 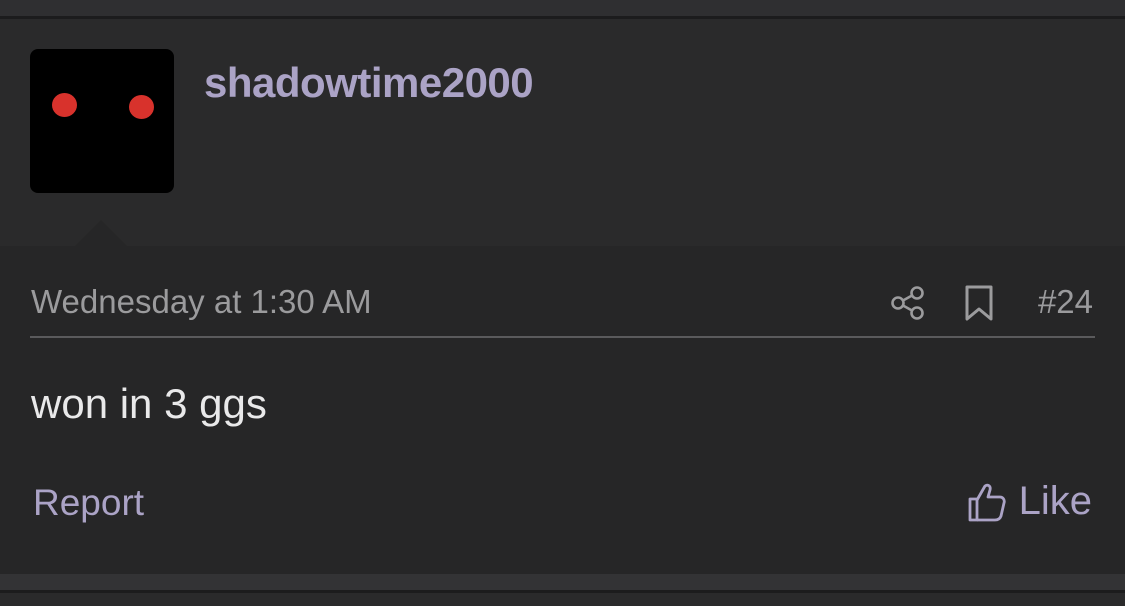 I want to click on next-post-edge, so click(x=562, y=599).